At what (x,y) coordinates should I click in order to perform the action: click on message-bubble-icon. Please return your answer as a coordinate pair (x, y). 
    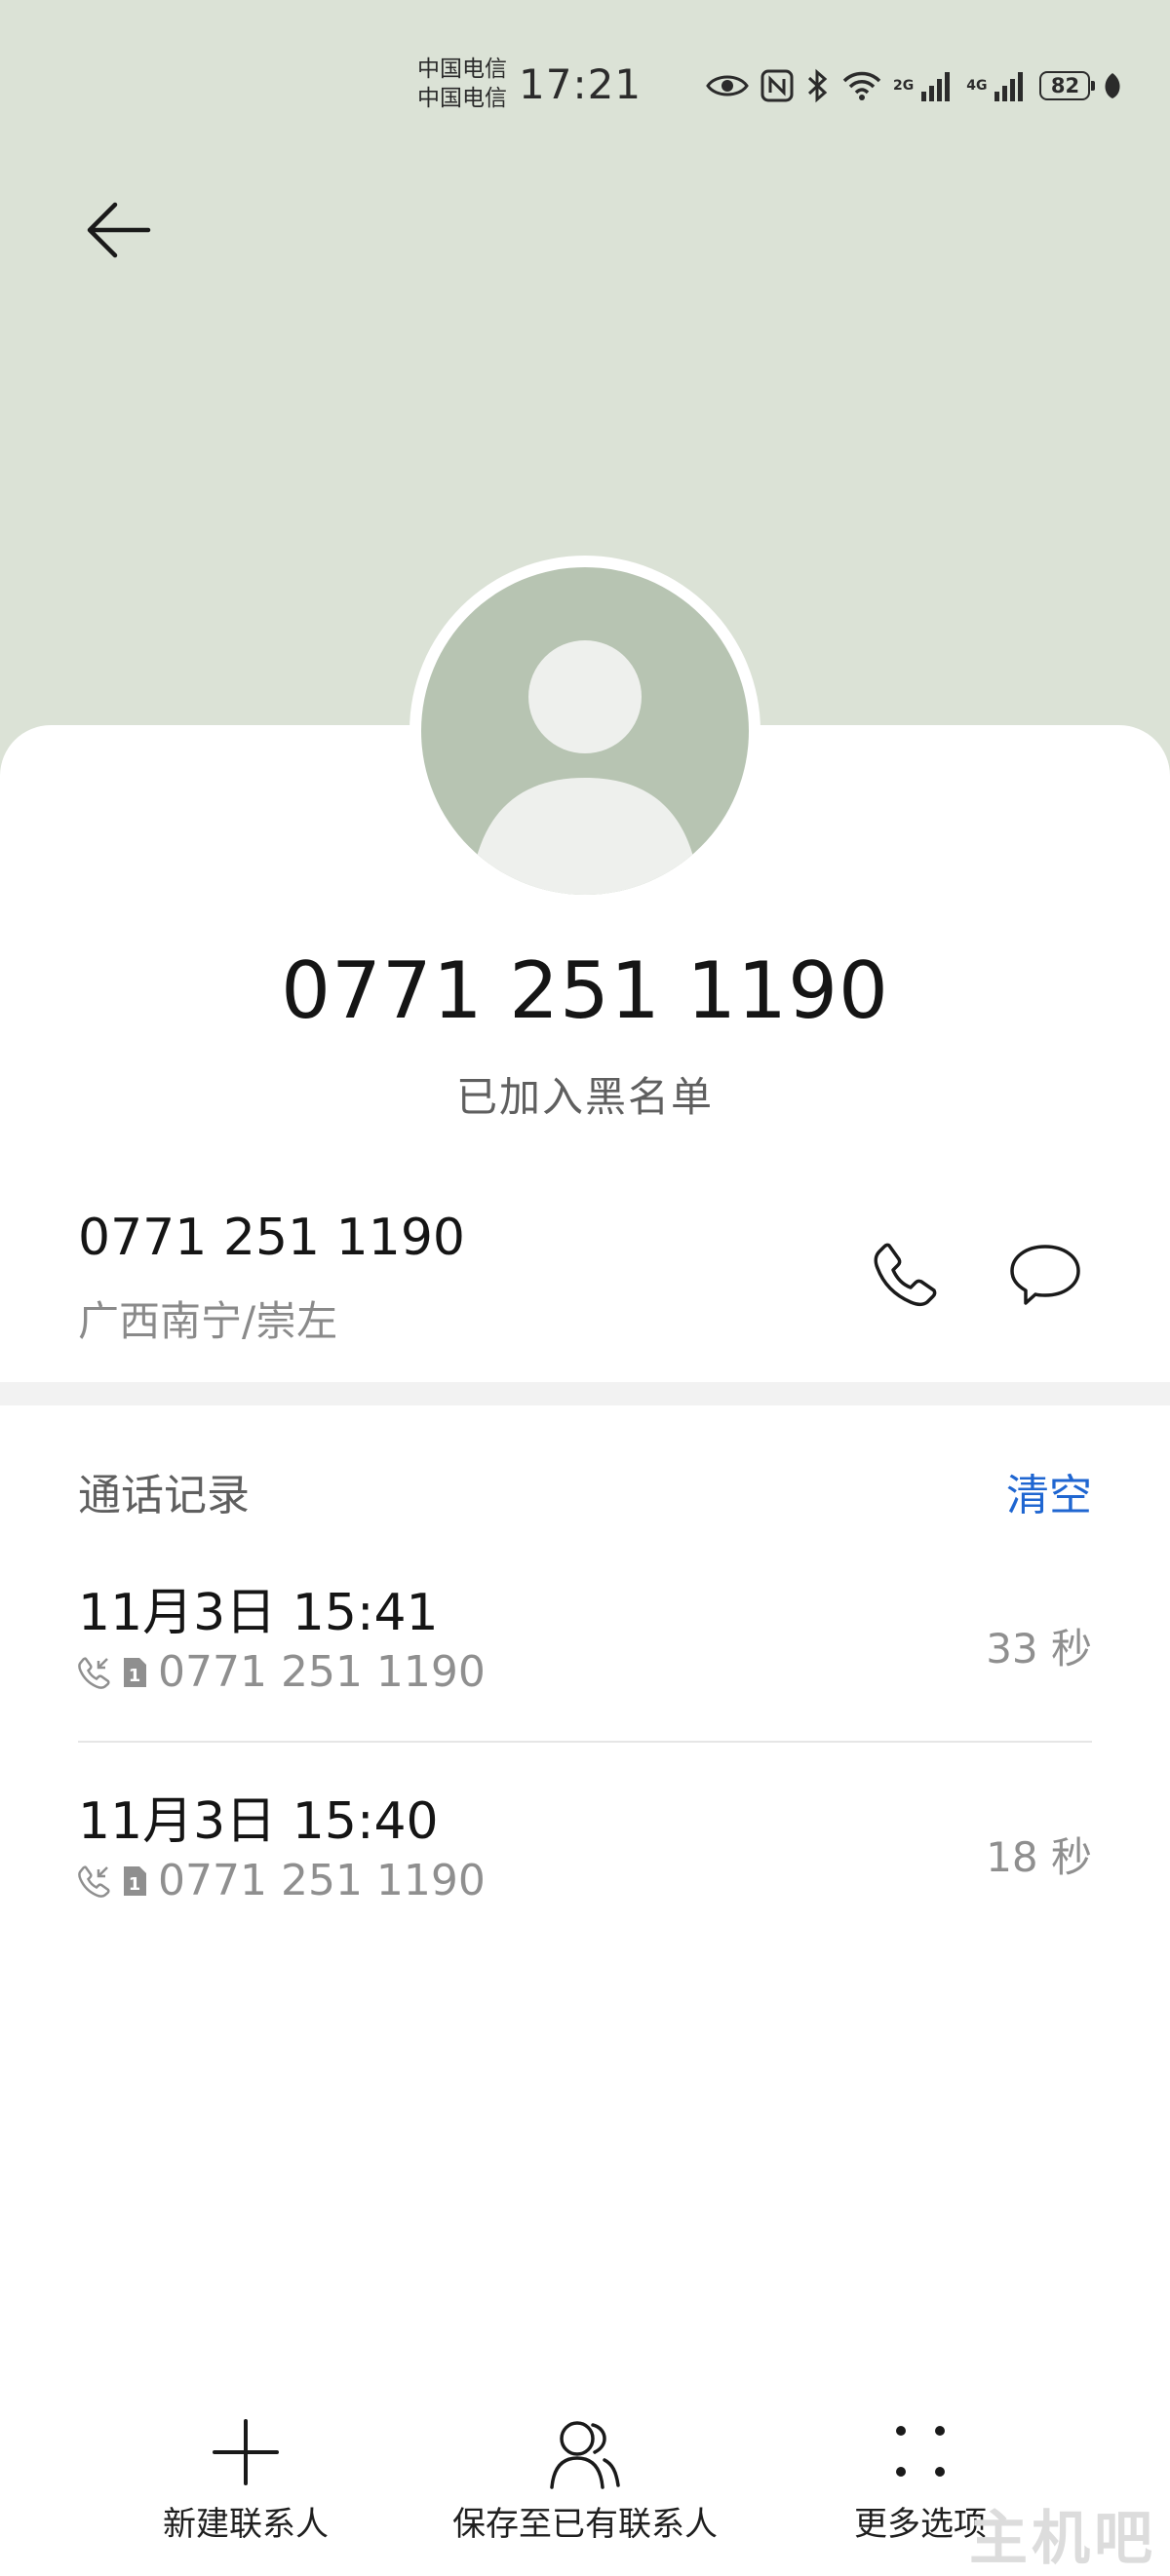
    Looking at the image, I should click on (1045, 1275).